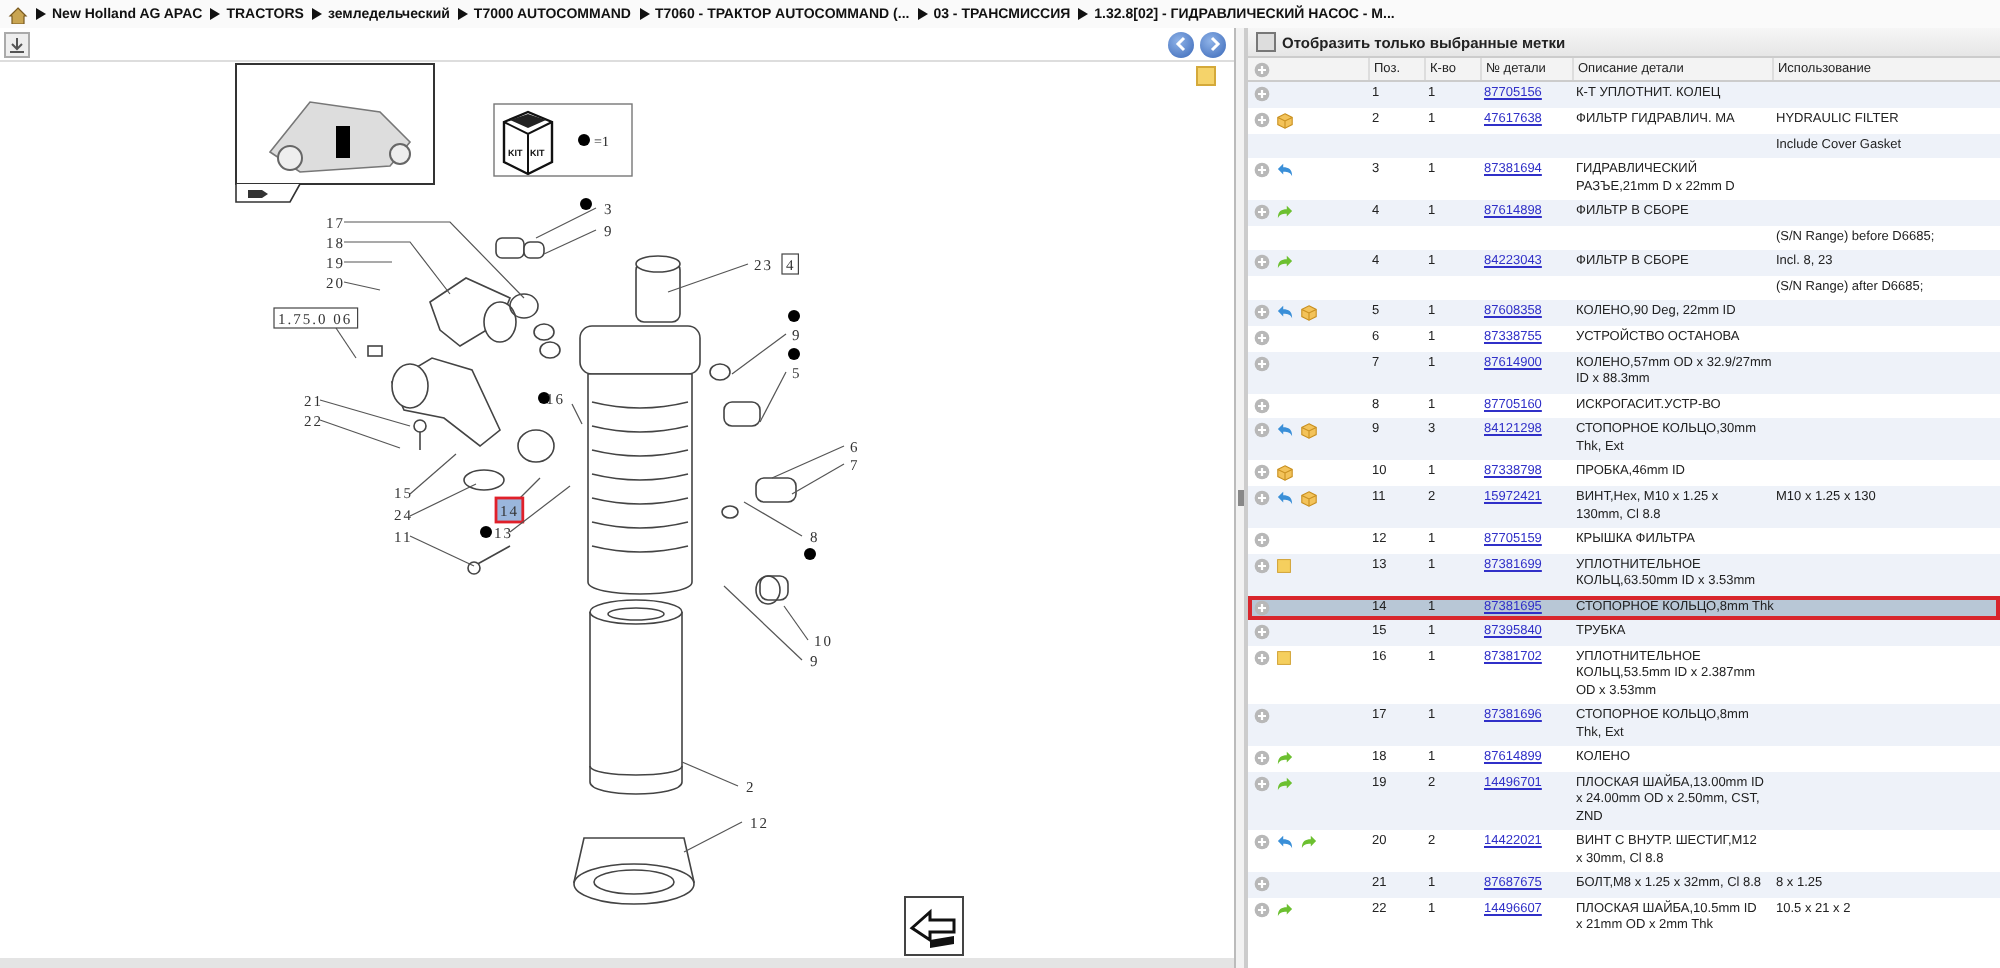  What do you see at coordinates (268, 193) in the screenshot?
I see `thumbnail-tab-drawing` at bounding box center [268, 193].